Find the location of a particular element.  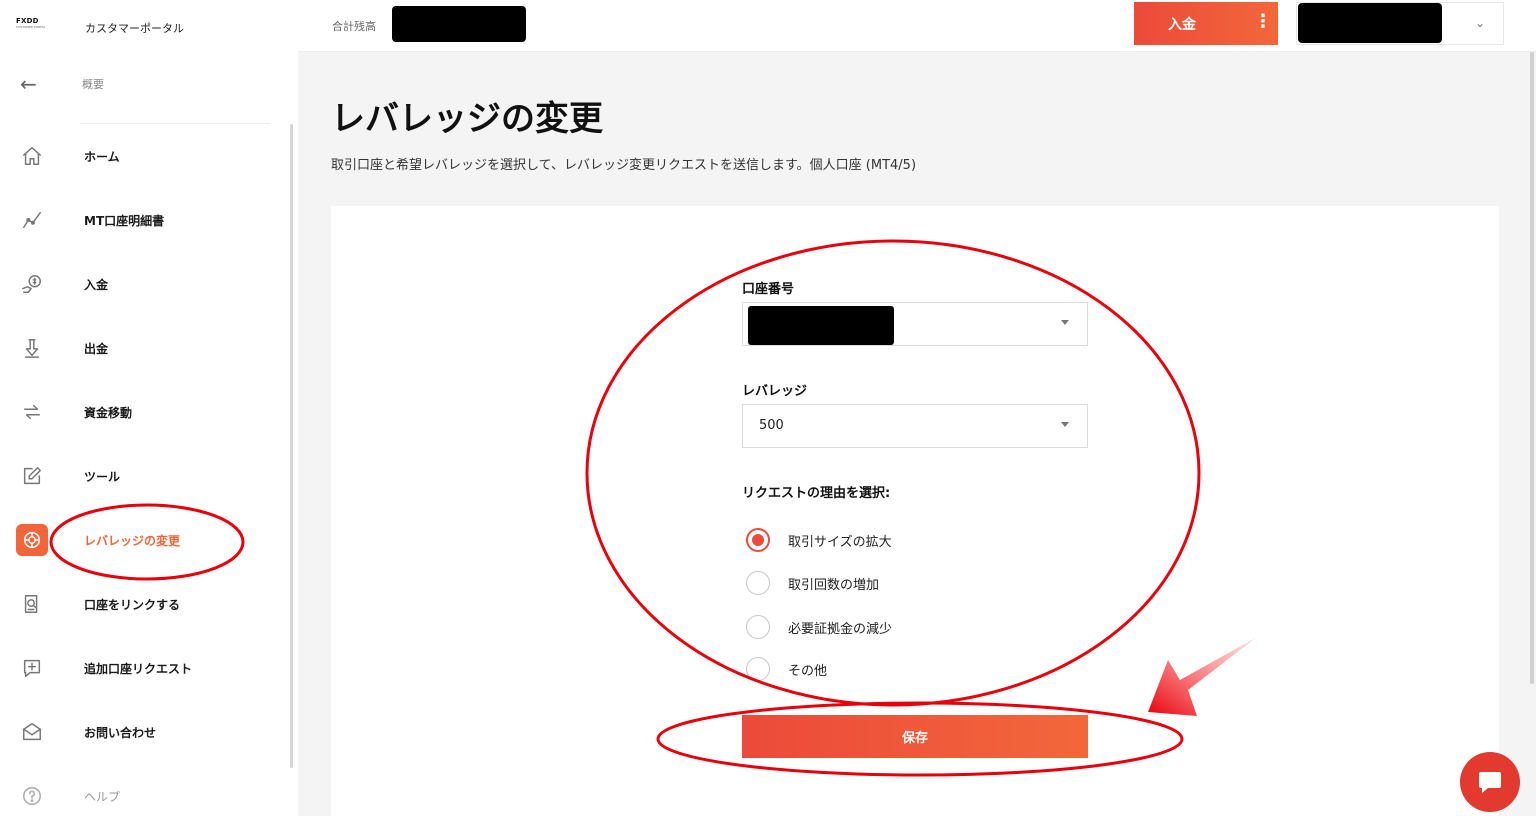

sidebar-item-label: 追加口座リクエスト is located at coordinates (138, 668).